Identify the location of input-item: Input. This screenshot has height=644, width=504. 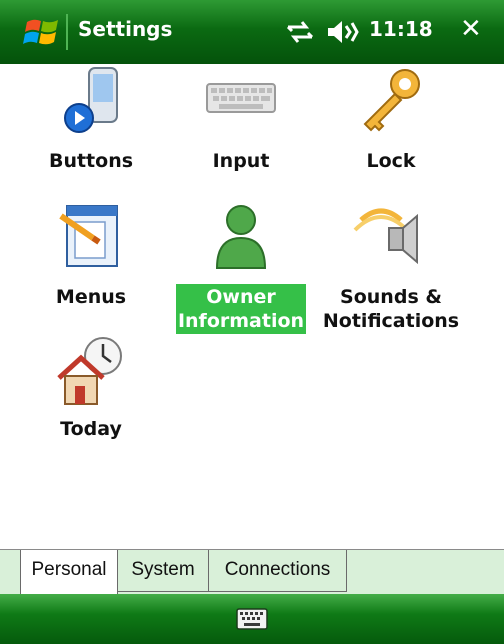
(241, 118).